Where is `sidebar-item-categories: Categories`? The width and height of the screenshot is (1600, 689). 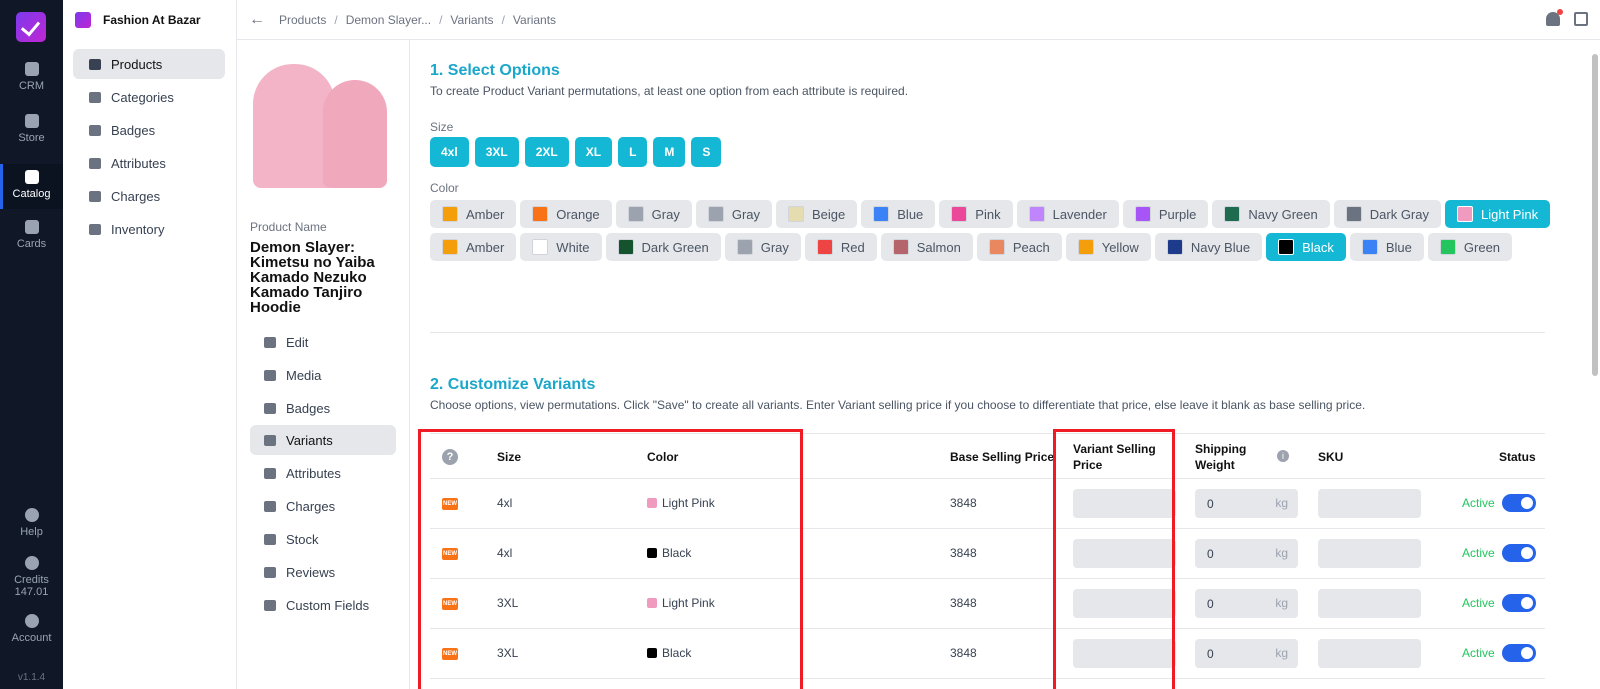
sidebar-item-categories: Categories is located at coordinates (149, 97).